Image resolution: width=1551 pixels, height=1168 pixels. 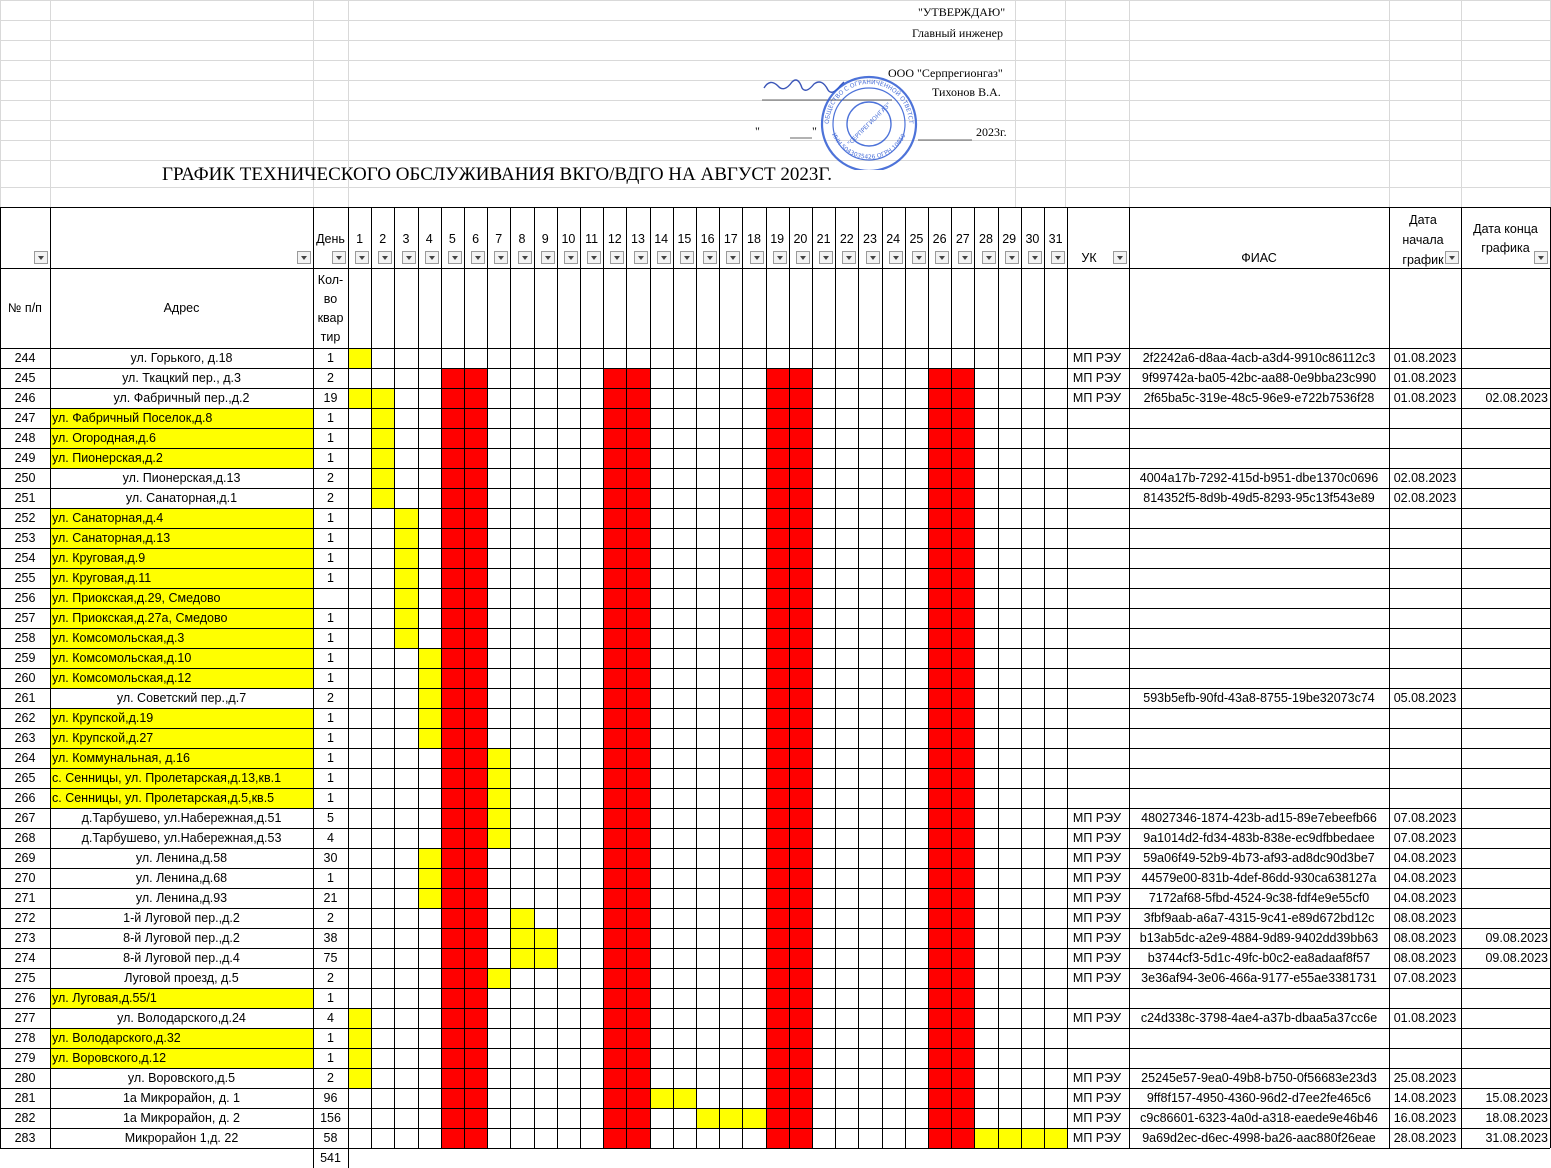 I want to click on row-number: 270, so click(x=25, y=877).